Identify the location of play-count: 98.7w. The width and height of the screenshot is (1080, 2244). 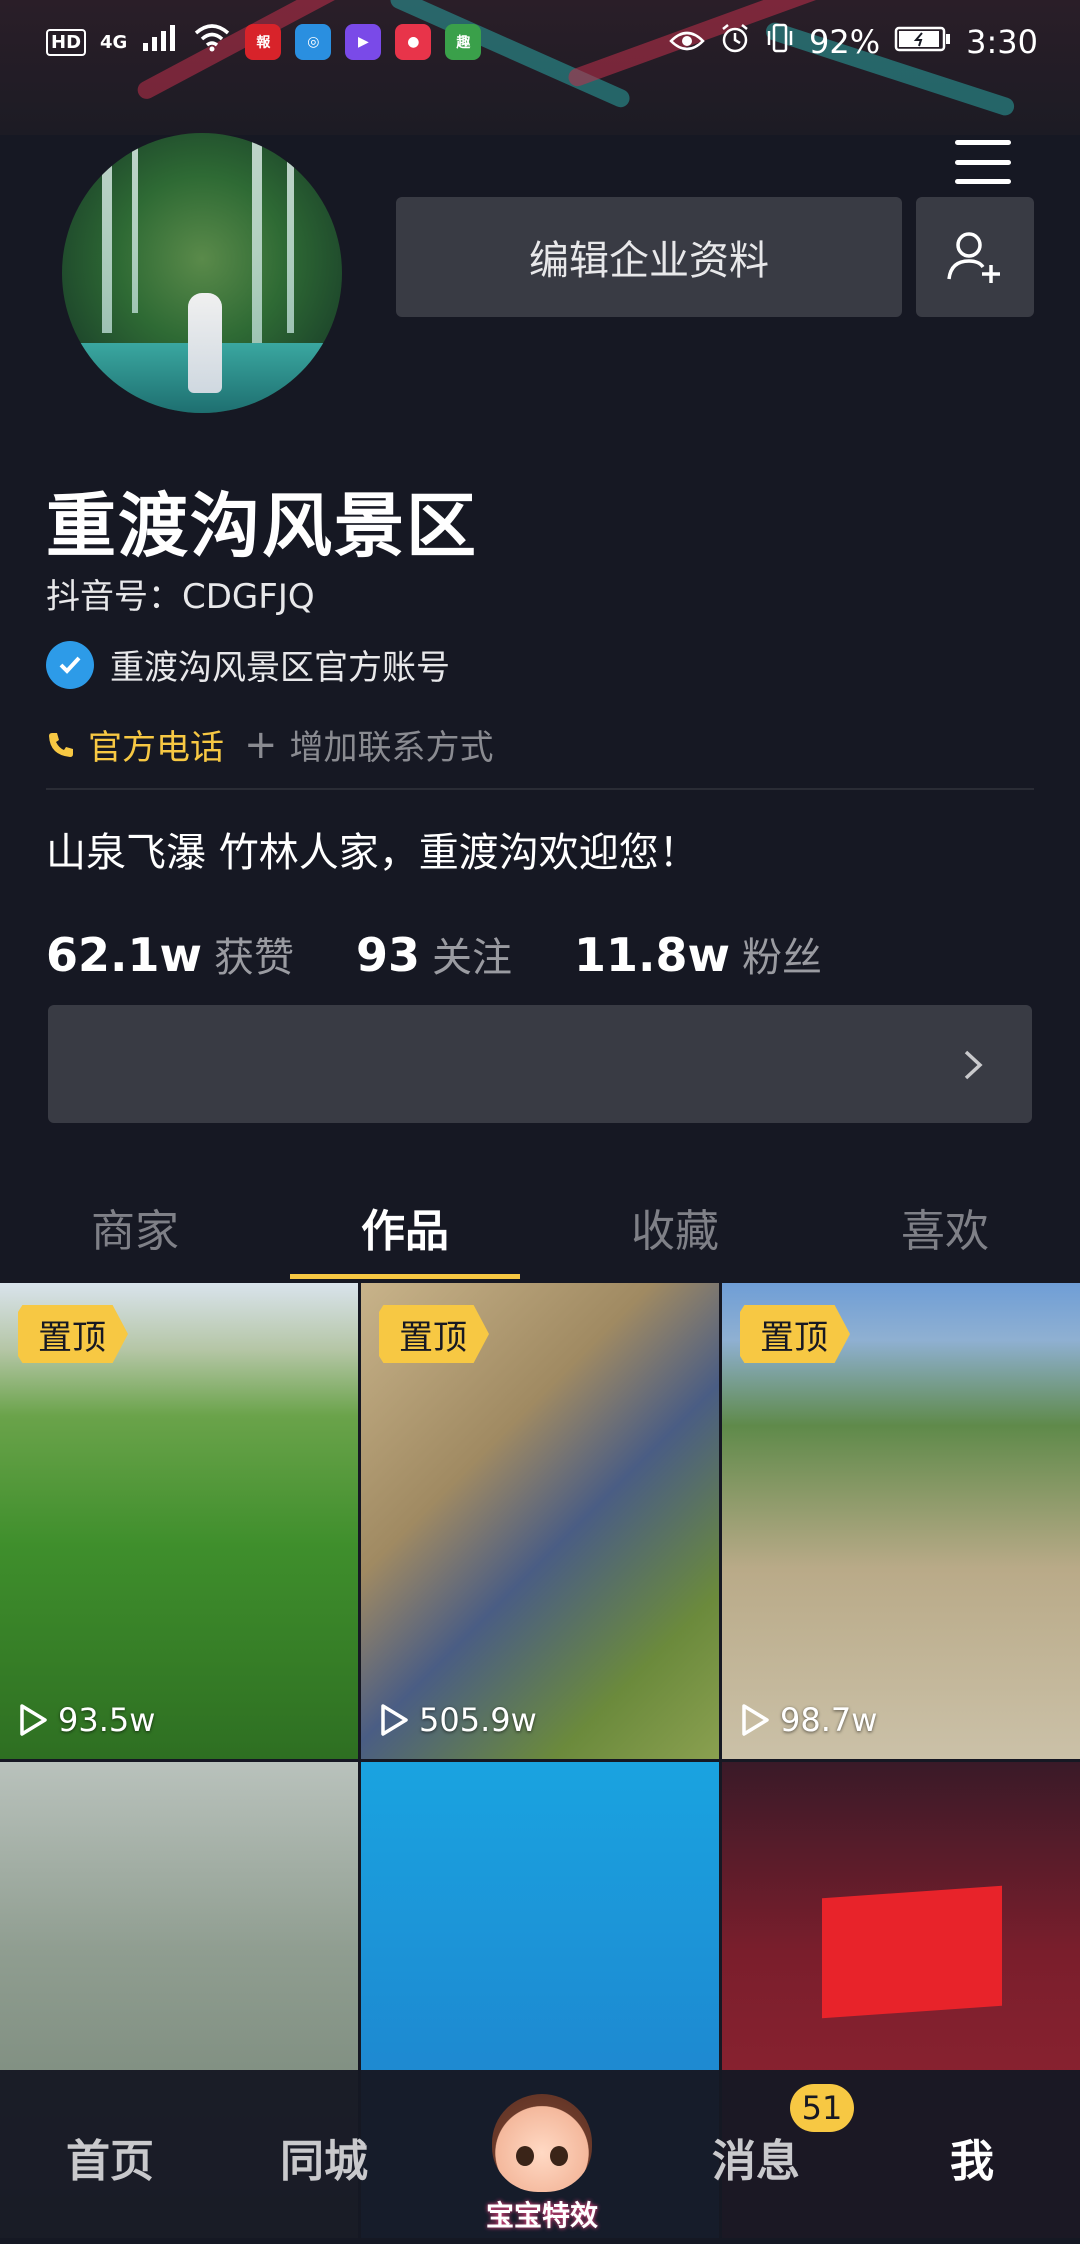
(808, 1720).